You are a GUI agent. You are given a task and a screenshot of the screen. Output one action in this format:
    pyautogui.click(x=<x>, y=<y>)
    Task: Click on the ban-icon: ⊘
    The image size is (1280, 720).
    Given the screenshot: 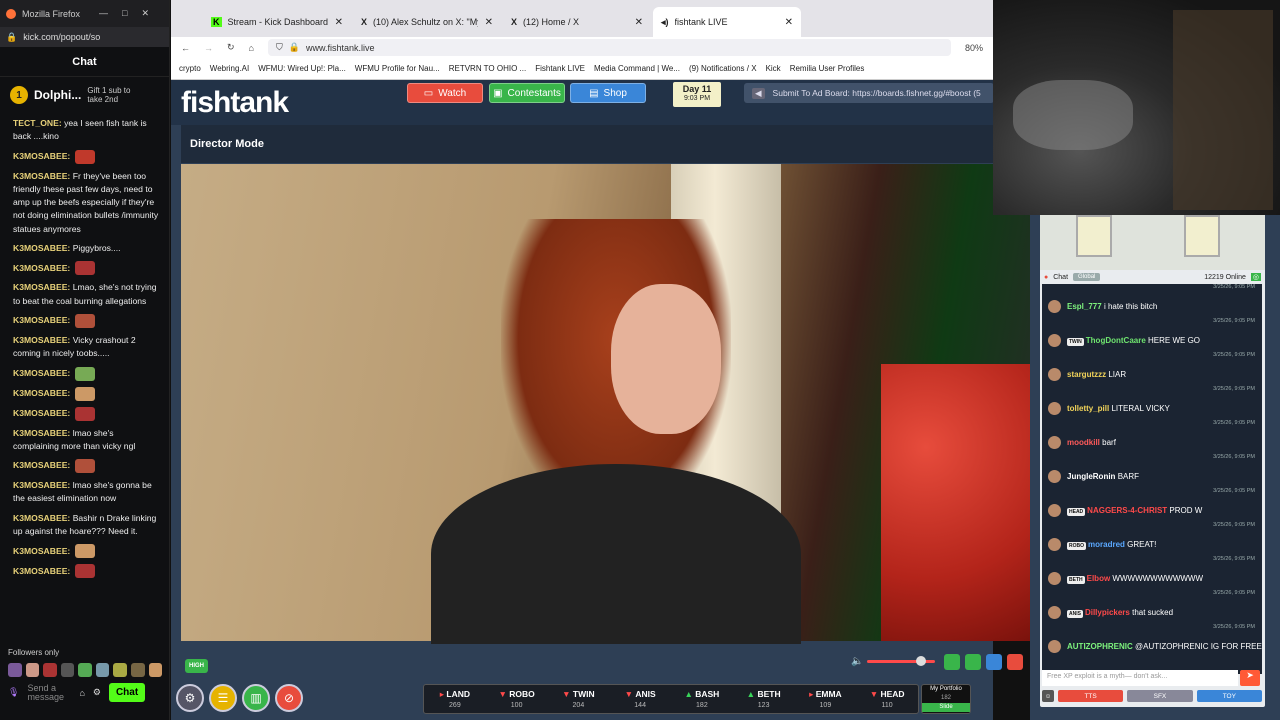 What is the action you would take?
    pyautogui.click(x=289, y=698)
    